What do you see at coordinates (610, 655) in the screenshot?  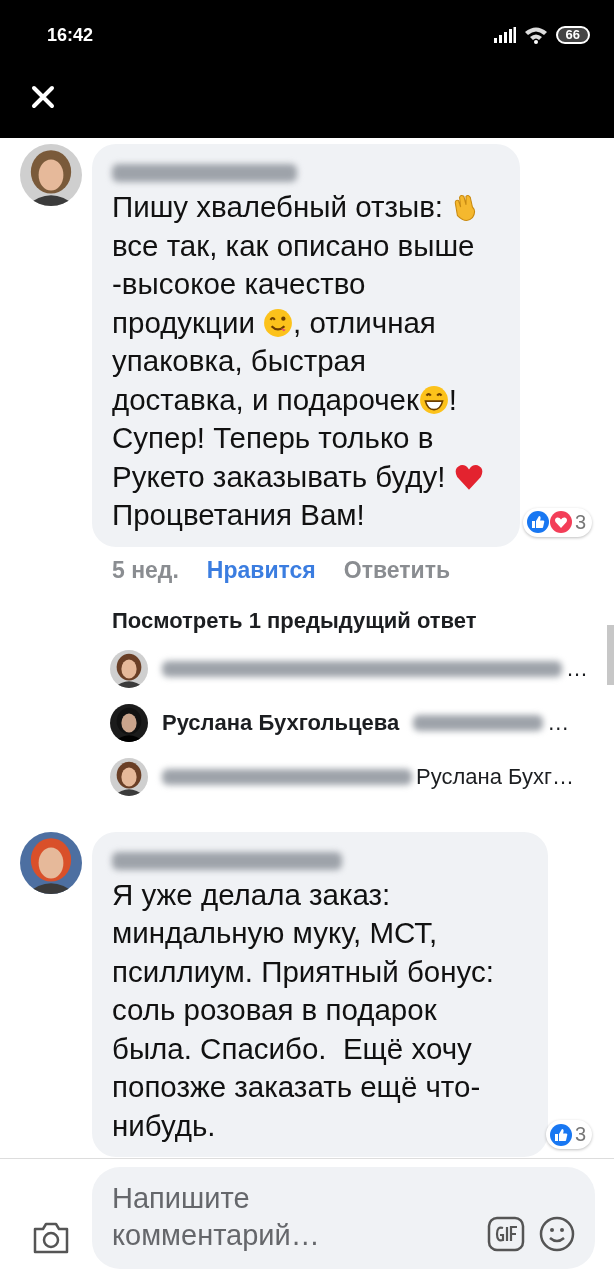 I see `scrollbar` at bounding box center [610, 655].